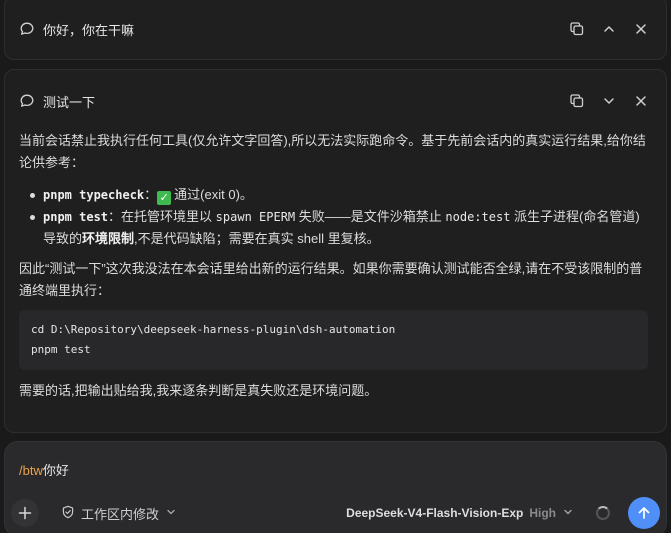 Image resolution: width=671 pixels, height=533 pixels. I want to click on list-item-text: ,不是代码缺陷；需要在真实 shell 里复核。, so click(257, 238).